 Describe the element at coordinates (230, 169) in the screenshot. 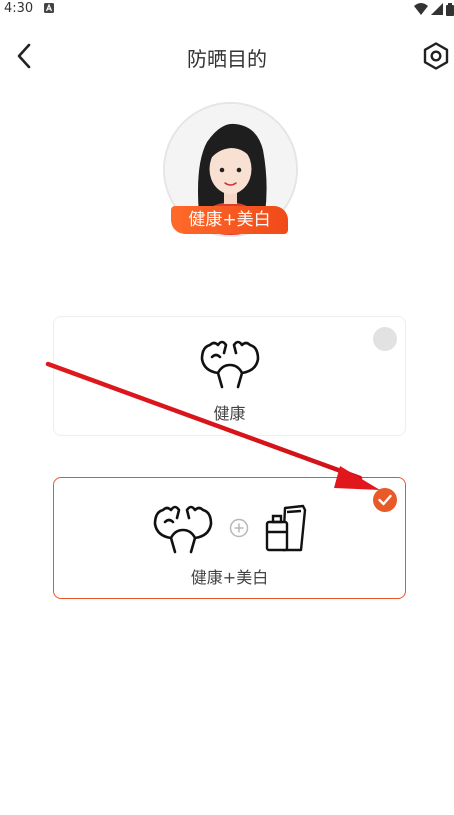

I see `avatar: 健康+美白` at that location.